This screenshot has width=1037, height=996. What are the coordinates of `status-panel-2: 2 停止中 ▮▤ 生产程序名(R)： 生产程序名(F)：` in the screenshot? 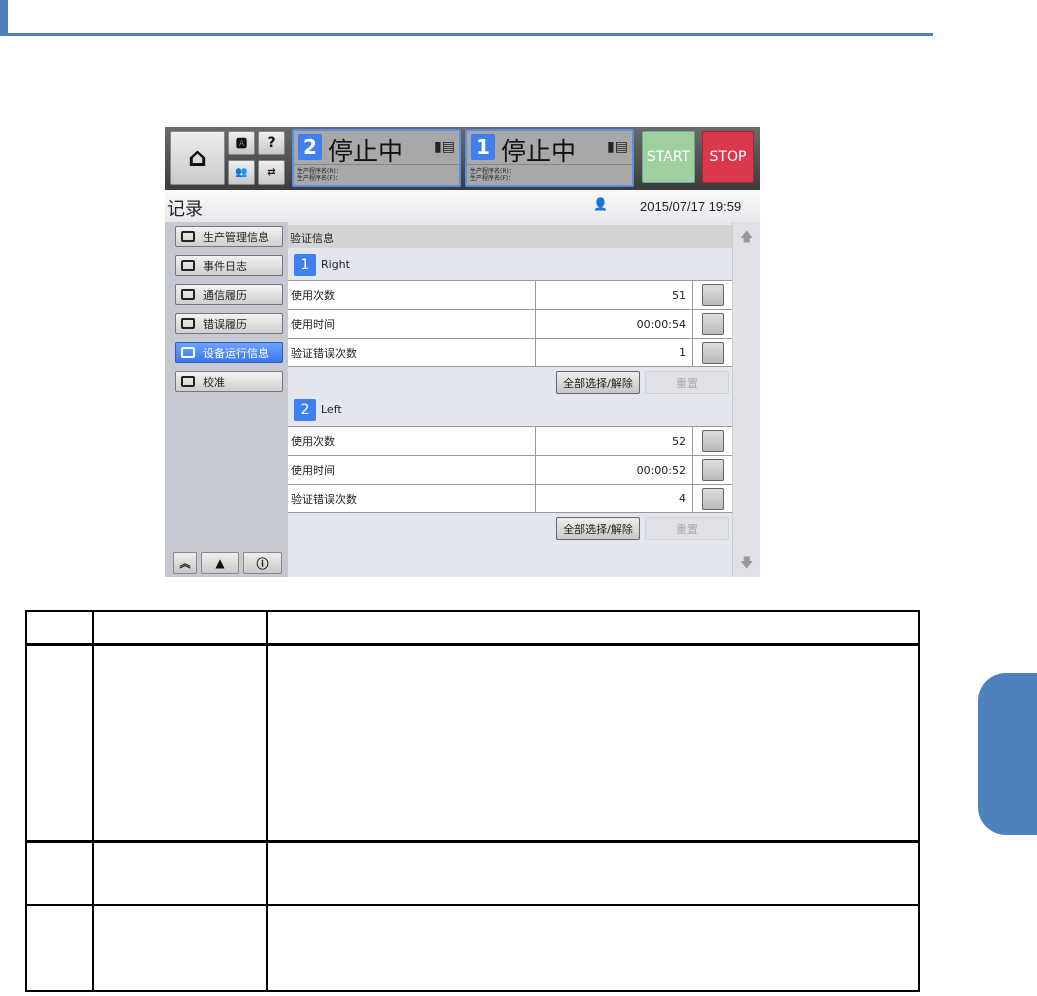 It's located at (376, 158).